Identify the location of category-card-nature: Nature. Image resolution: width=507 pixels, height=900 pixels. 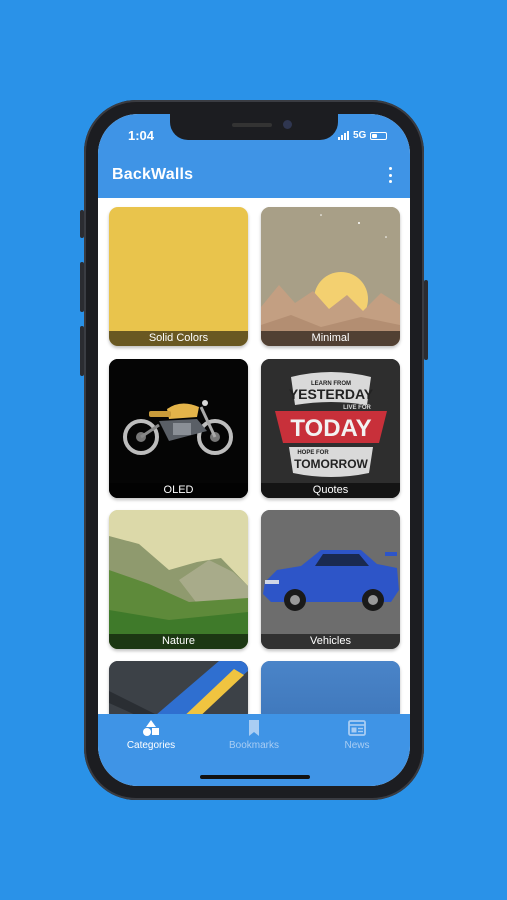
(178, 579).